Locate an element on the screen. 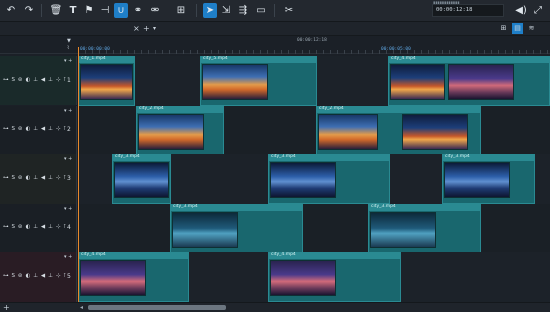 Image resolution: width=550 pixels, height=312 pixels. marker-down-icon: ▼ is located at coordinates (69, 41).